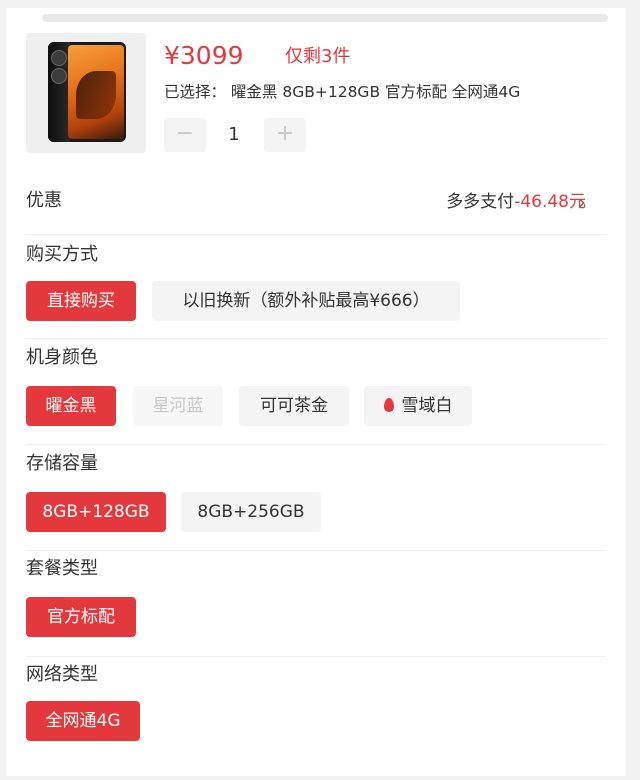 The width and height of the screenshot is (640, 780). I want to click on discount-label: 优惠, so click(44, 200).